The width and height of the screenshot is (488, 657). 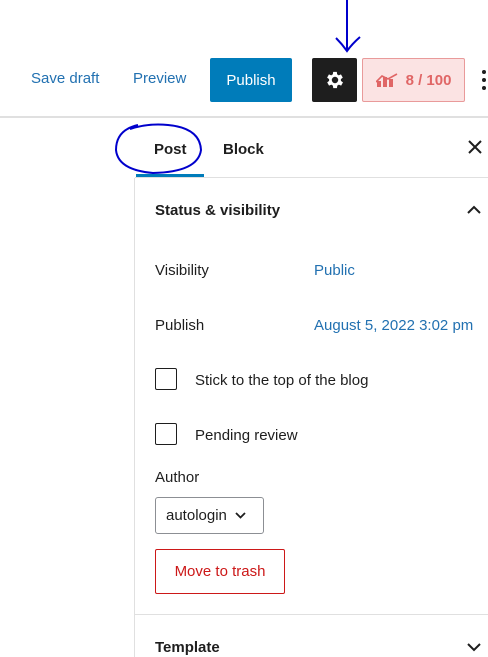 What do you see at coordinates (485, 81) in the screenshot?
I see `more-options-icon` at bounding box center [485, 81].